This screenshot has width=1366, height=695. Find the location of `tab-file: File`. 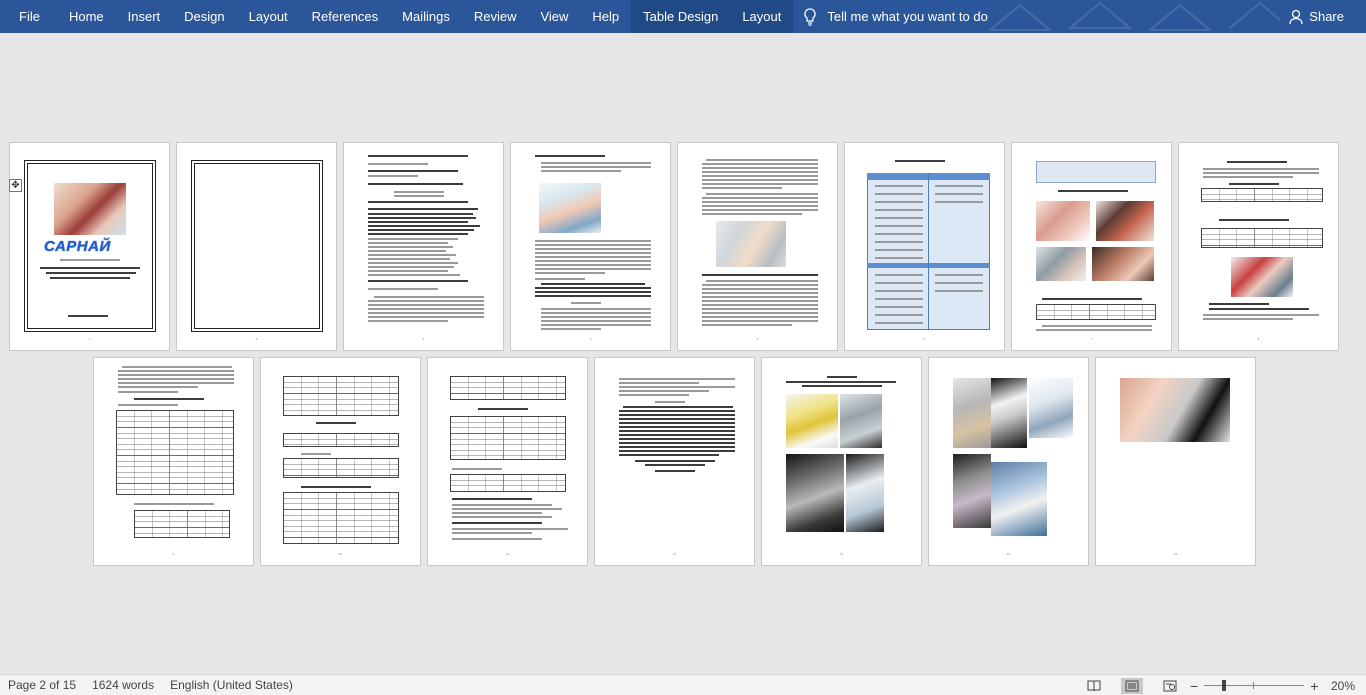

tab-file: File is located at coordinates (28, 16).